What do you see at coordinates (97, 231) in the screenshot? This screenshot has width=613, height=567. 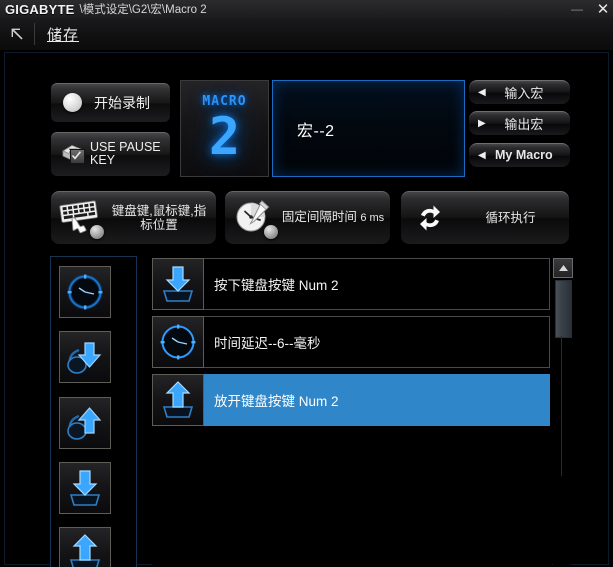 I see `scope-indicator-knob` at bounding box center [97, 231].